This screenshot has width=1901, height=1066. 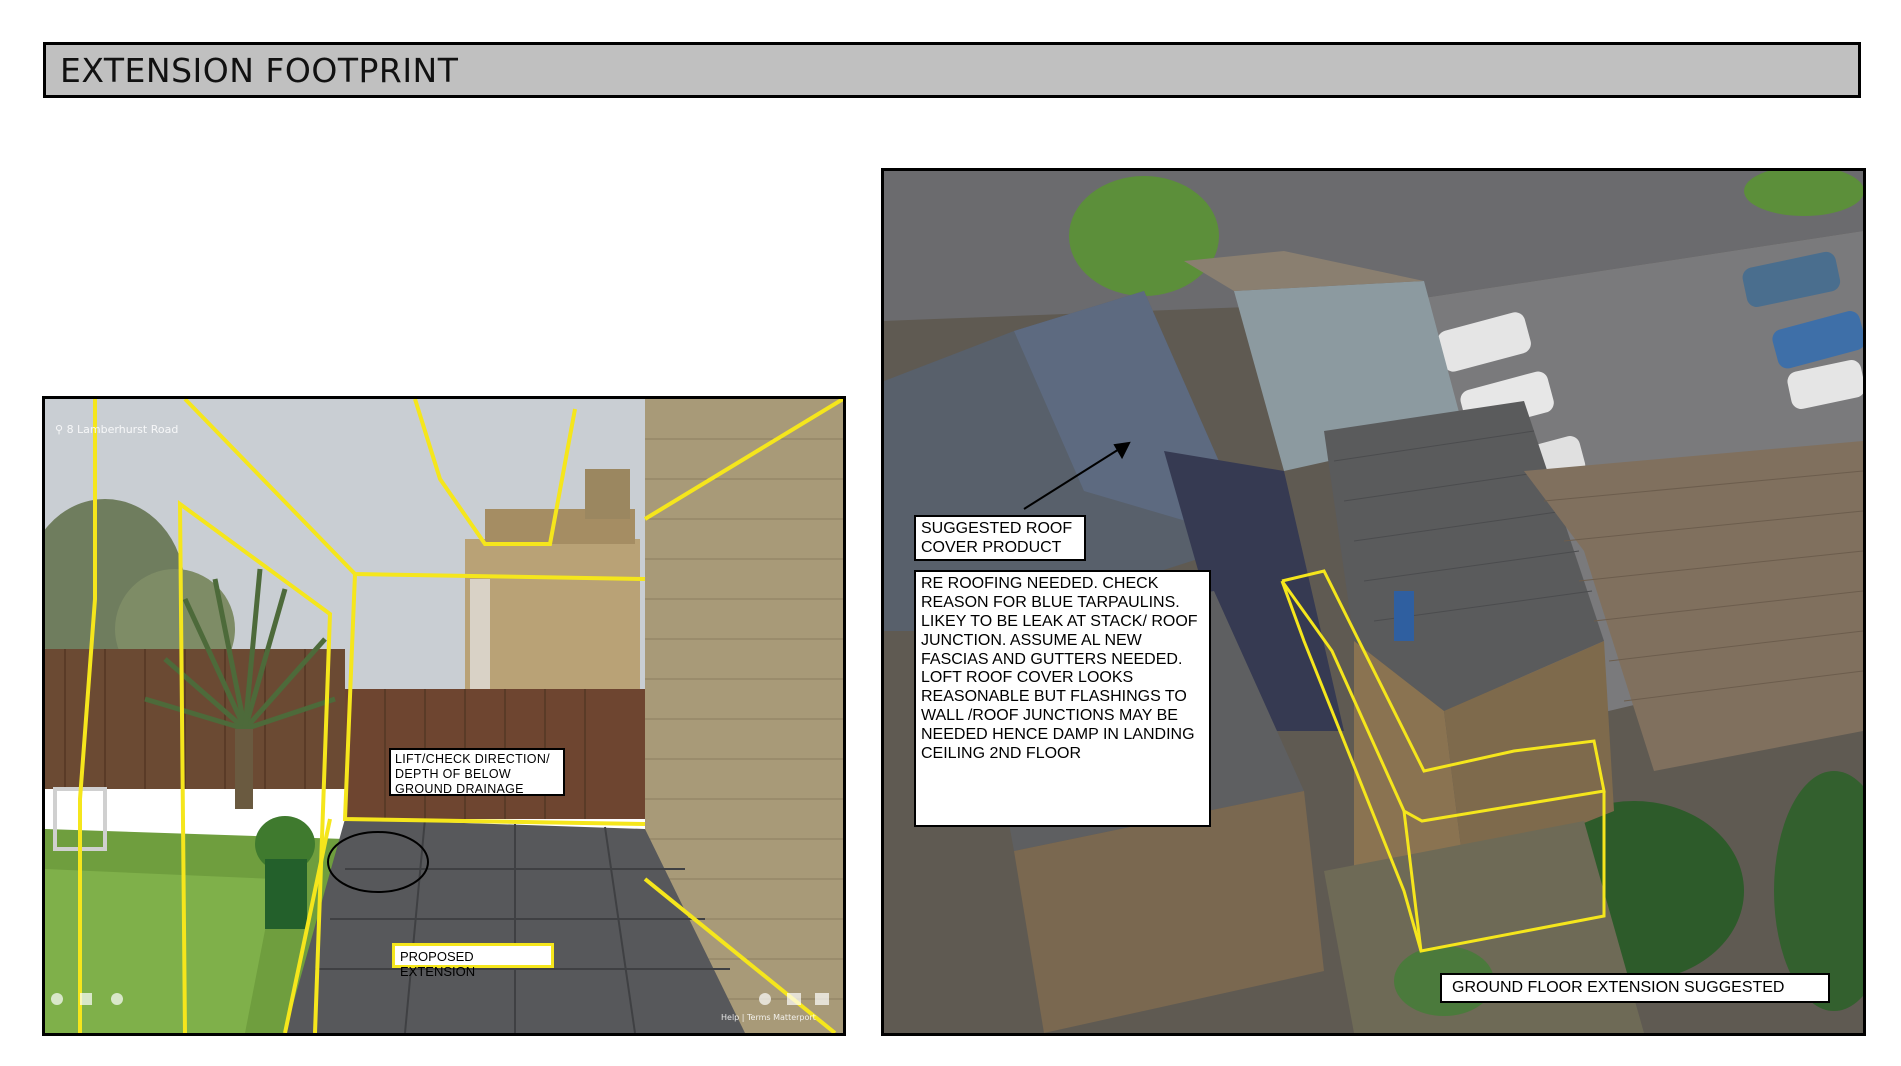 What do you see at coordinates (1635, 988) in the screenshot?
I see `ground-floor-extension-label: GROUND FLOOR EXTENSION SUGGESTED` at bounding box center [1635, 988].